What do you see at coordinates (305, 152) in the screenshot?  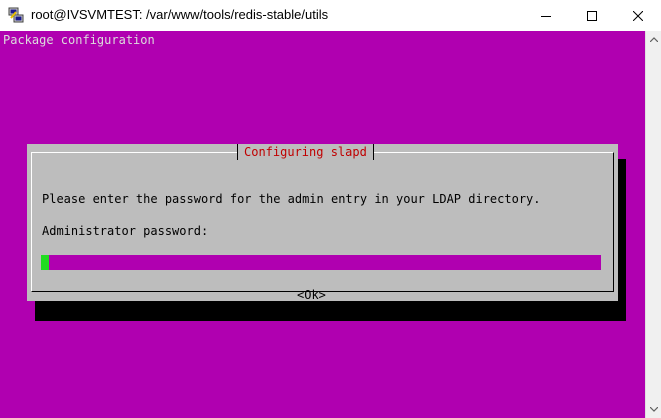 I see `dialog-title: Configuring slapd` at bounding box center [305, 152].